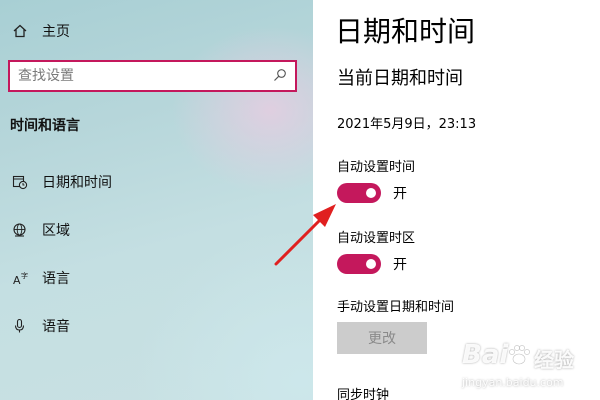  Describe the element at coordinates (56, 327) in the screenshot. I see `sidebar-item-label: 语音` at that location.